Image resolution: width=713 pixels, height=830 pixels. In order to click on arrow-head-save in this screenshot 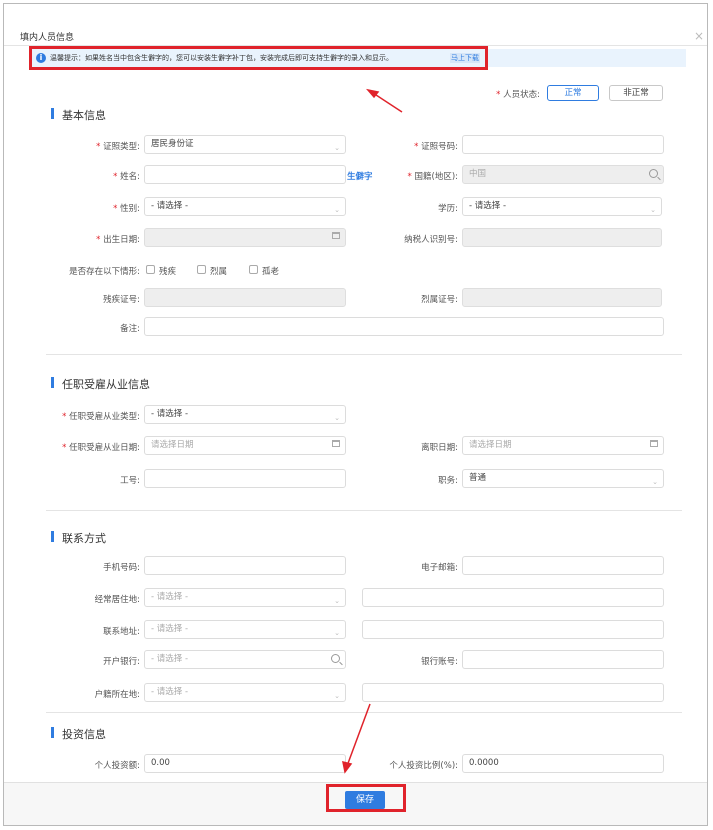, I will do `click(347, 767)`.